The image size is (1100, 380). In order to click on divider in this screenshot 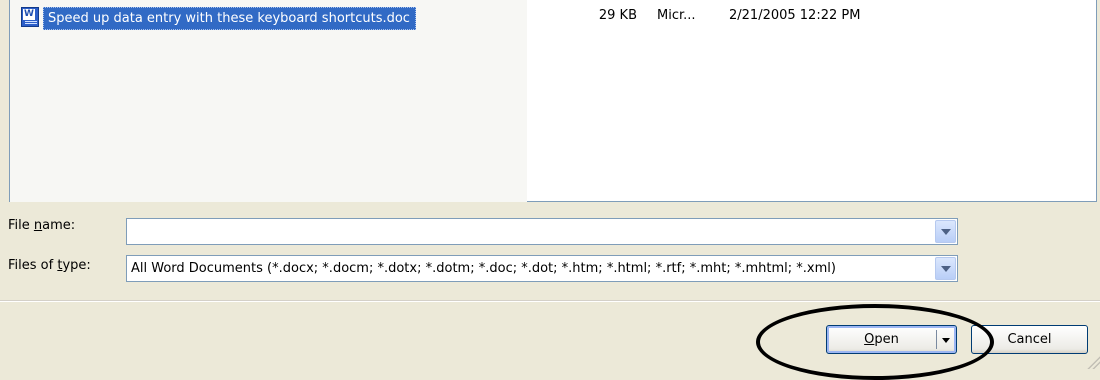, I will do `click(550, 301)`.